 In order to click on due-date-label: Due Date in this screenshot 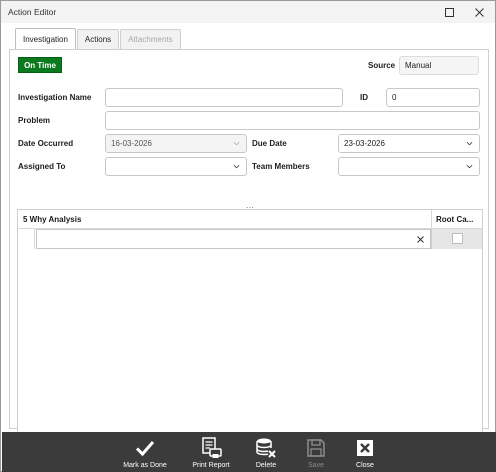, I will do `click(269, 143)`.